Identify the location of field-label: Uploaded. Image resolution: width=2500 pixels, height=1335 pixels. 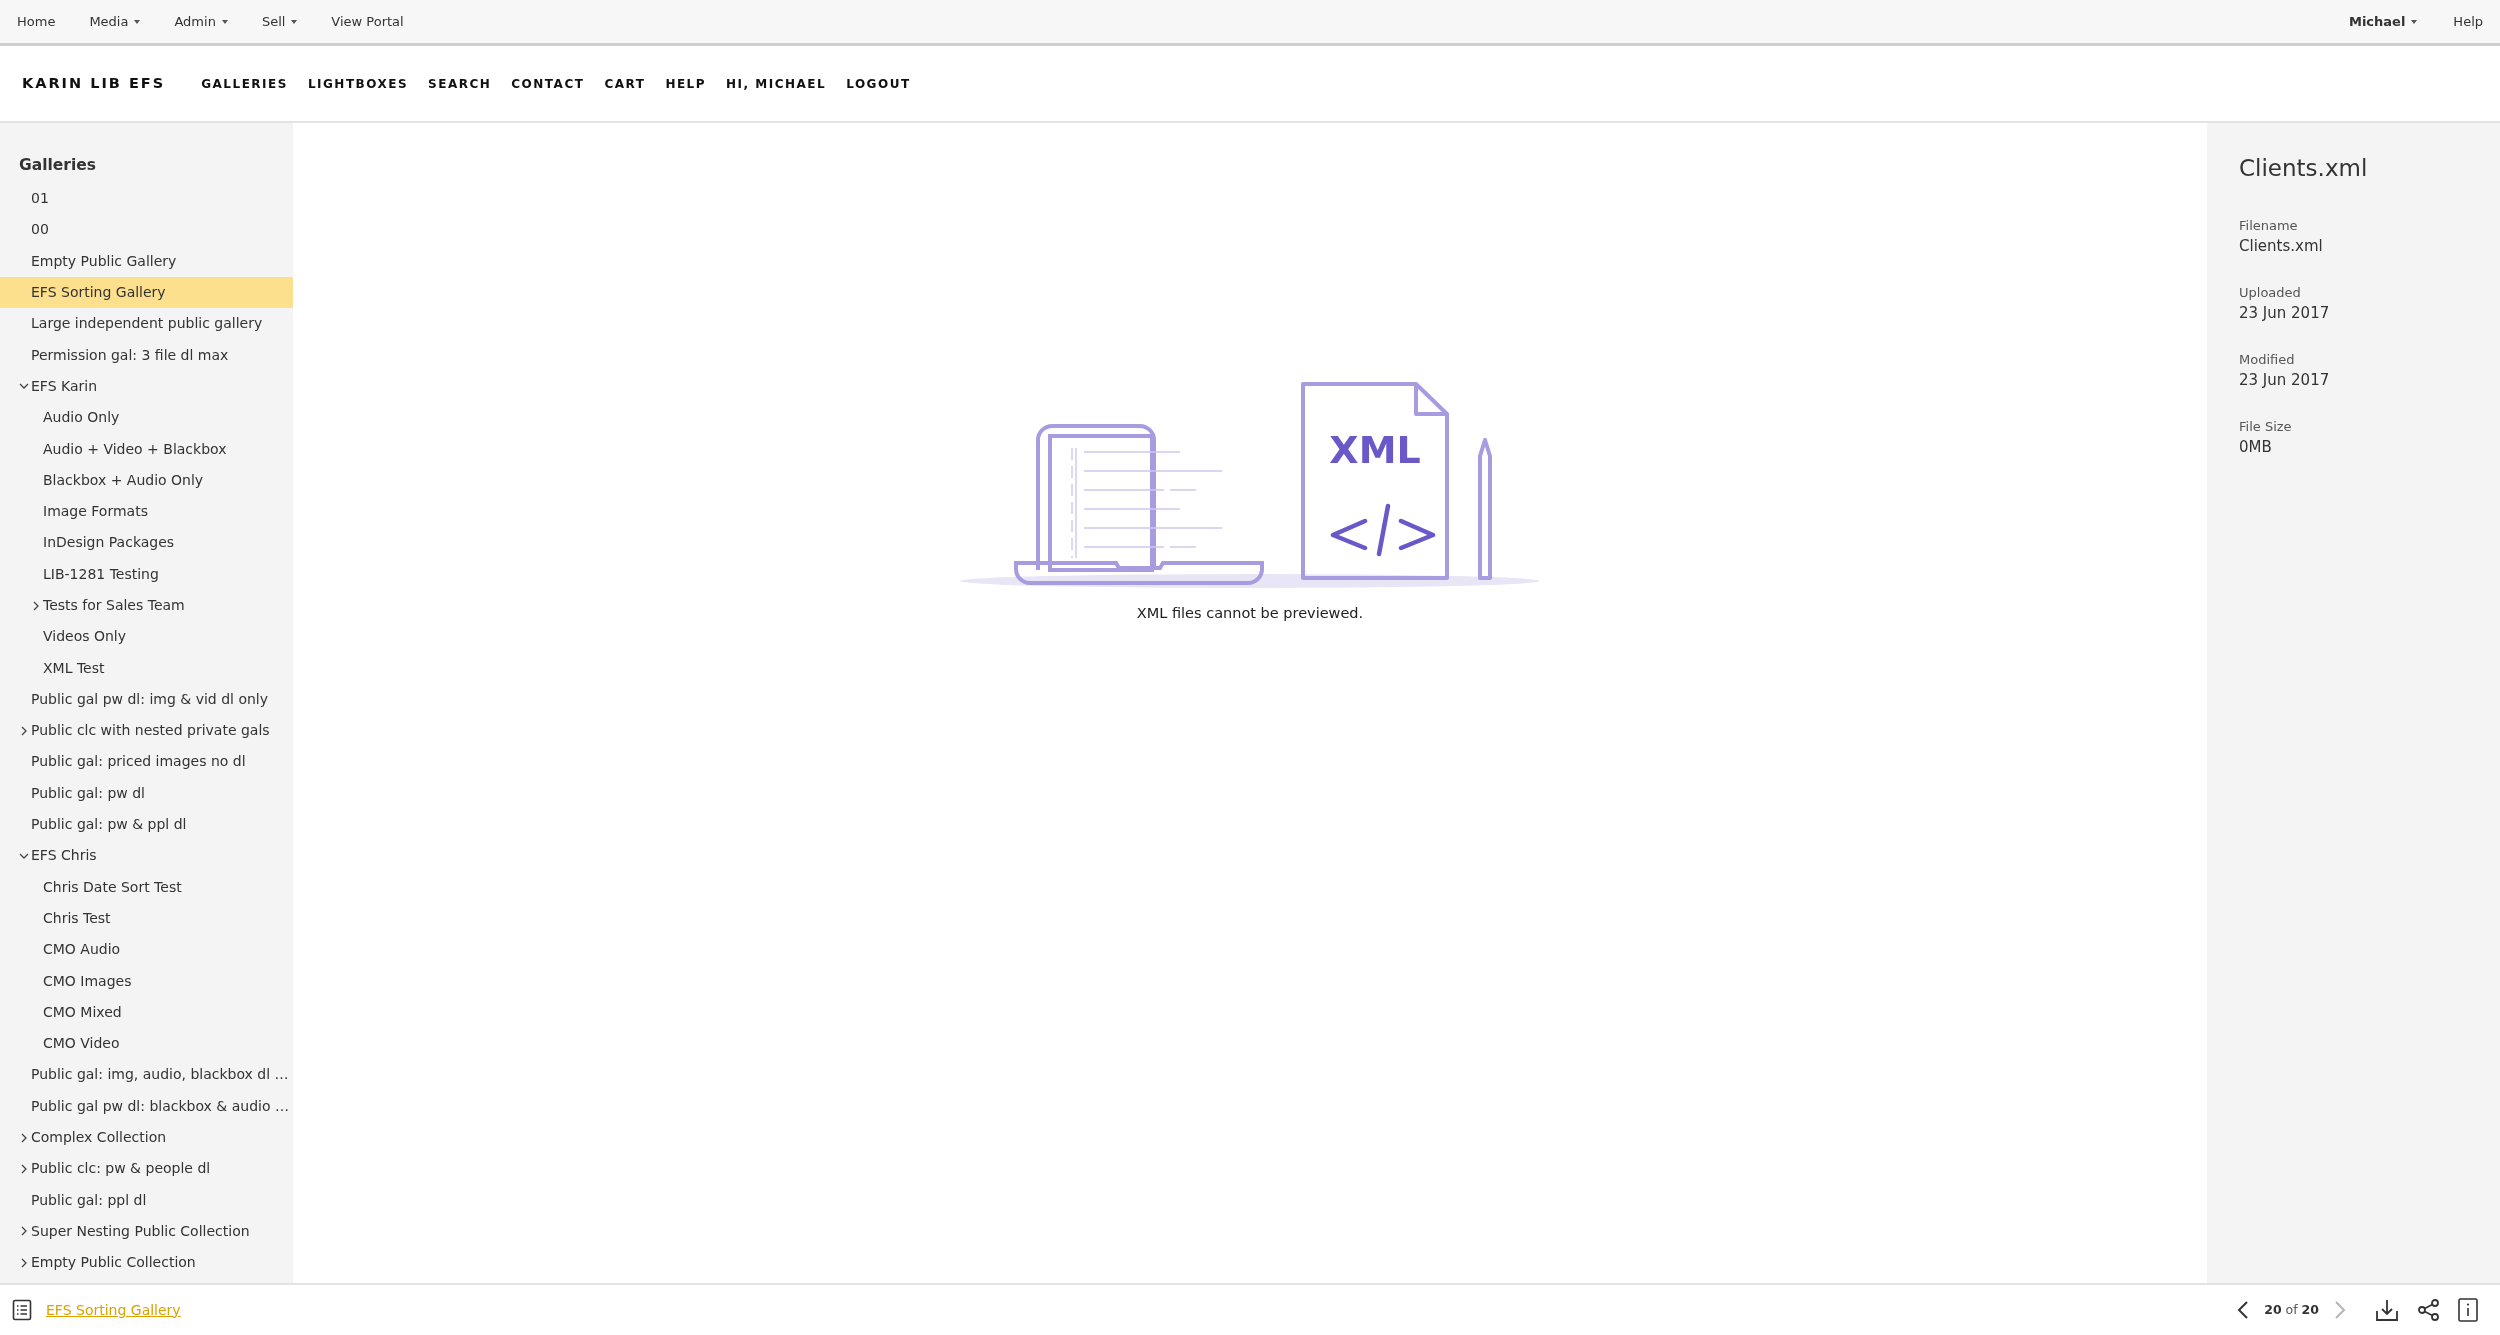
(2270, 292).